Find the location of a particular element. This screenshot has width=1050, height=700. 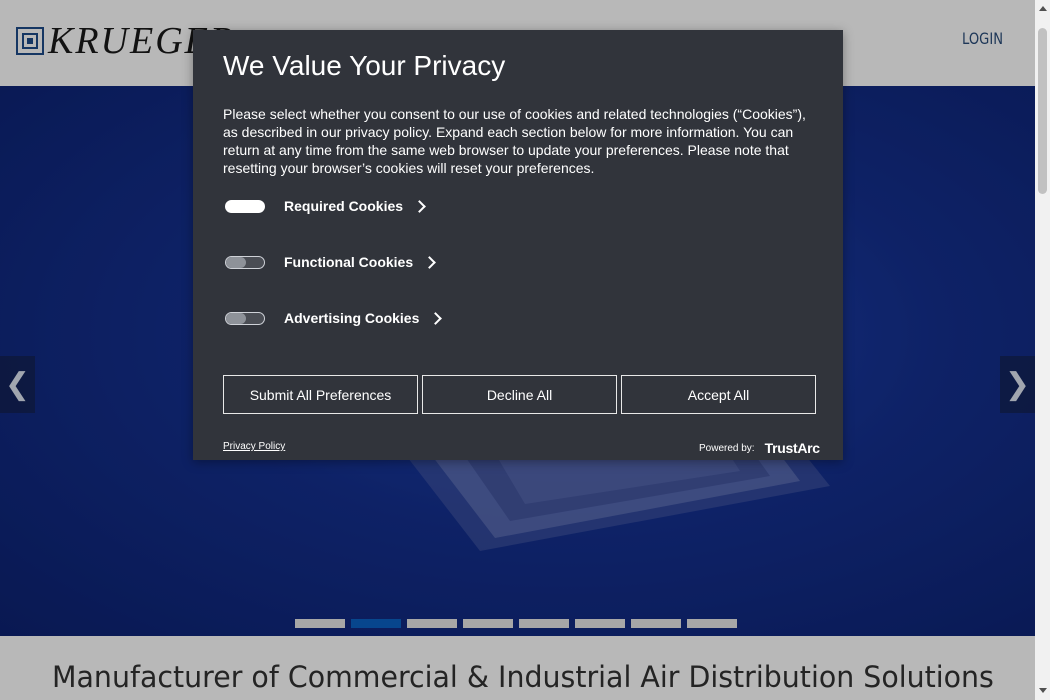

functional-cookies-row: Functional Cookies is located at coordinates (330, 262).